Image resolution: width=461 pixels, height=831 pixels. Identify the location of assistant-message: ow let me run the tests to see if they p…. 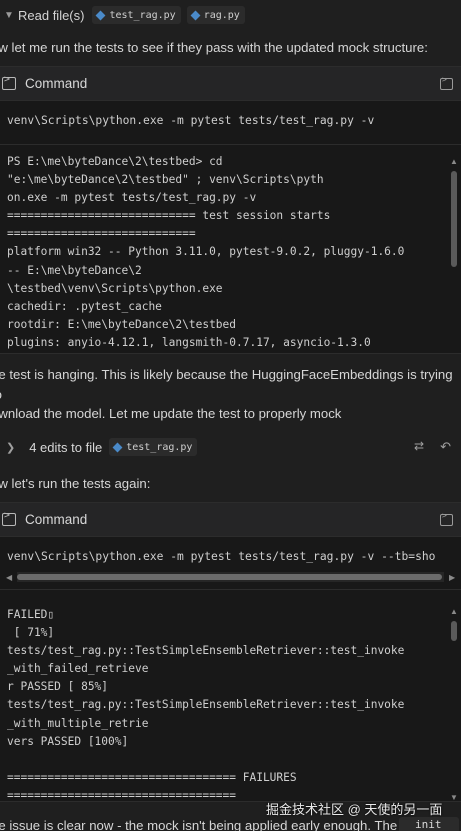
(214, 47).